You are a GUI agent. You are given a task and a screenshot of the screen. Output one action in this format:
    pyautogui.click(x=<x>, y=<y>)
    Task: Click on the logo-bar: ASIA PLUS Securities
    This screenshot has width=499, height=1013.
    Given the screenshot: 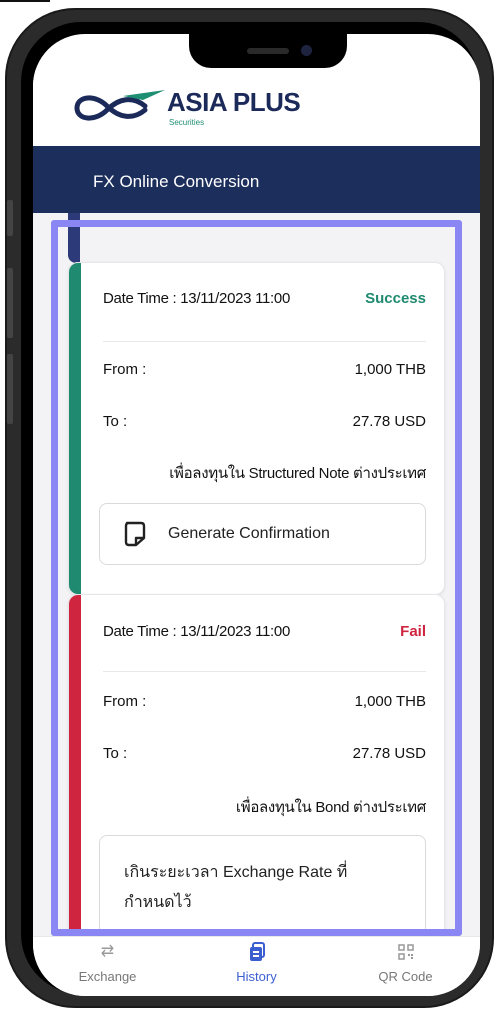 What is the action you would take?
    pyautogui.click(x=256, y=107)
    